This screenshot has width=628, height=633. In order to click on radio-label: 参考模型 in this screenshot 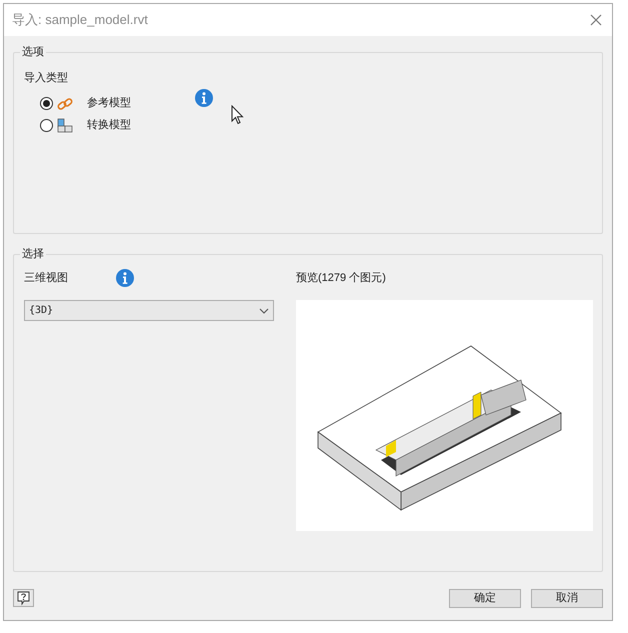, I will do `click(109, 103)`.